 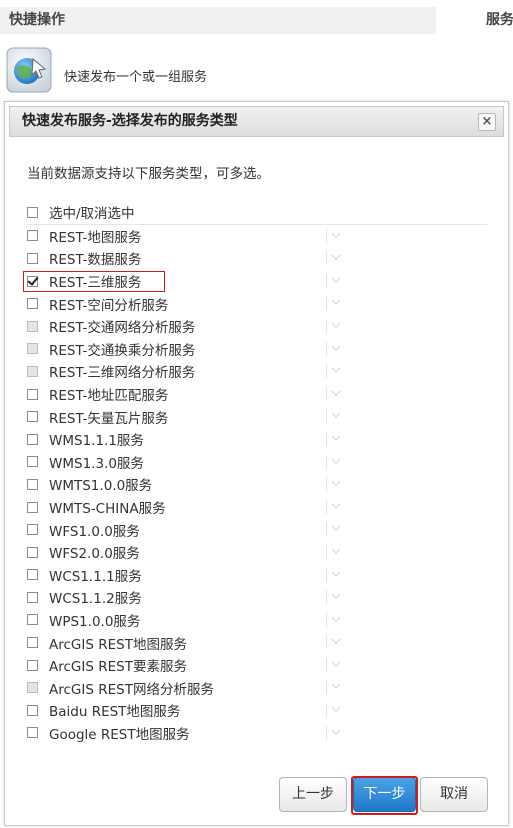 I want to click on service-type-row: Google REST地图服务, so click(x=257, y=733).